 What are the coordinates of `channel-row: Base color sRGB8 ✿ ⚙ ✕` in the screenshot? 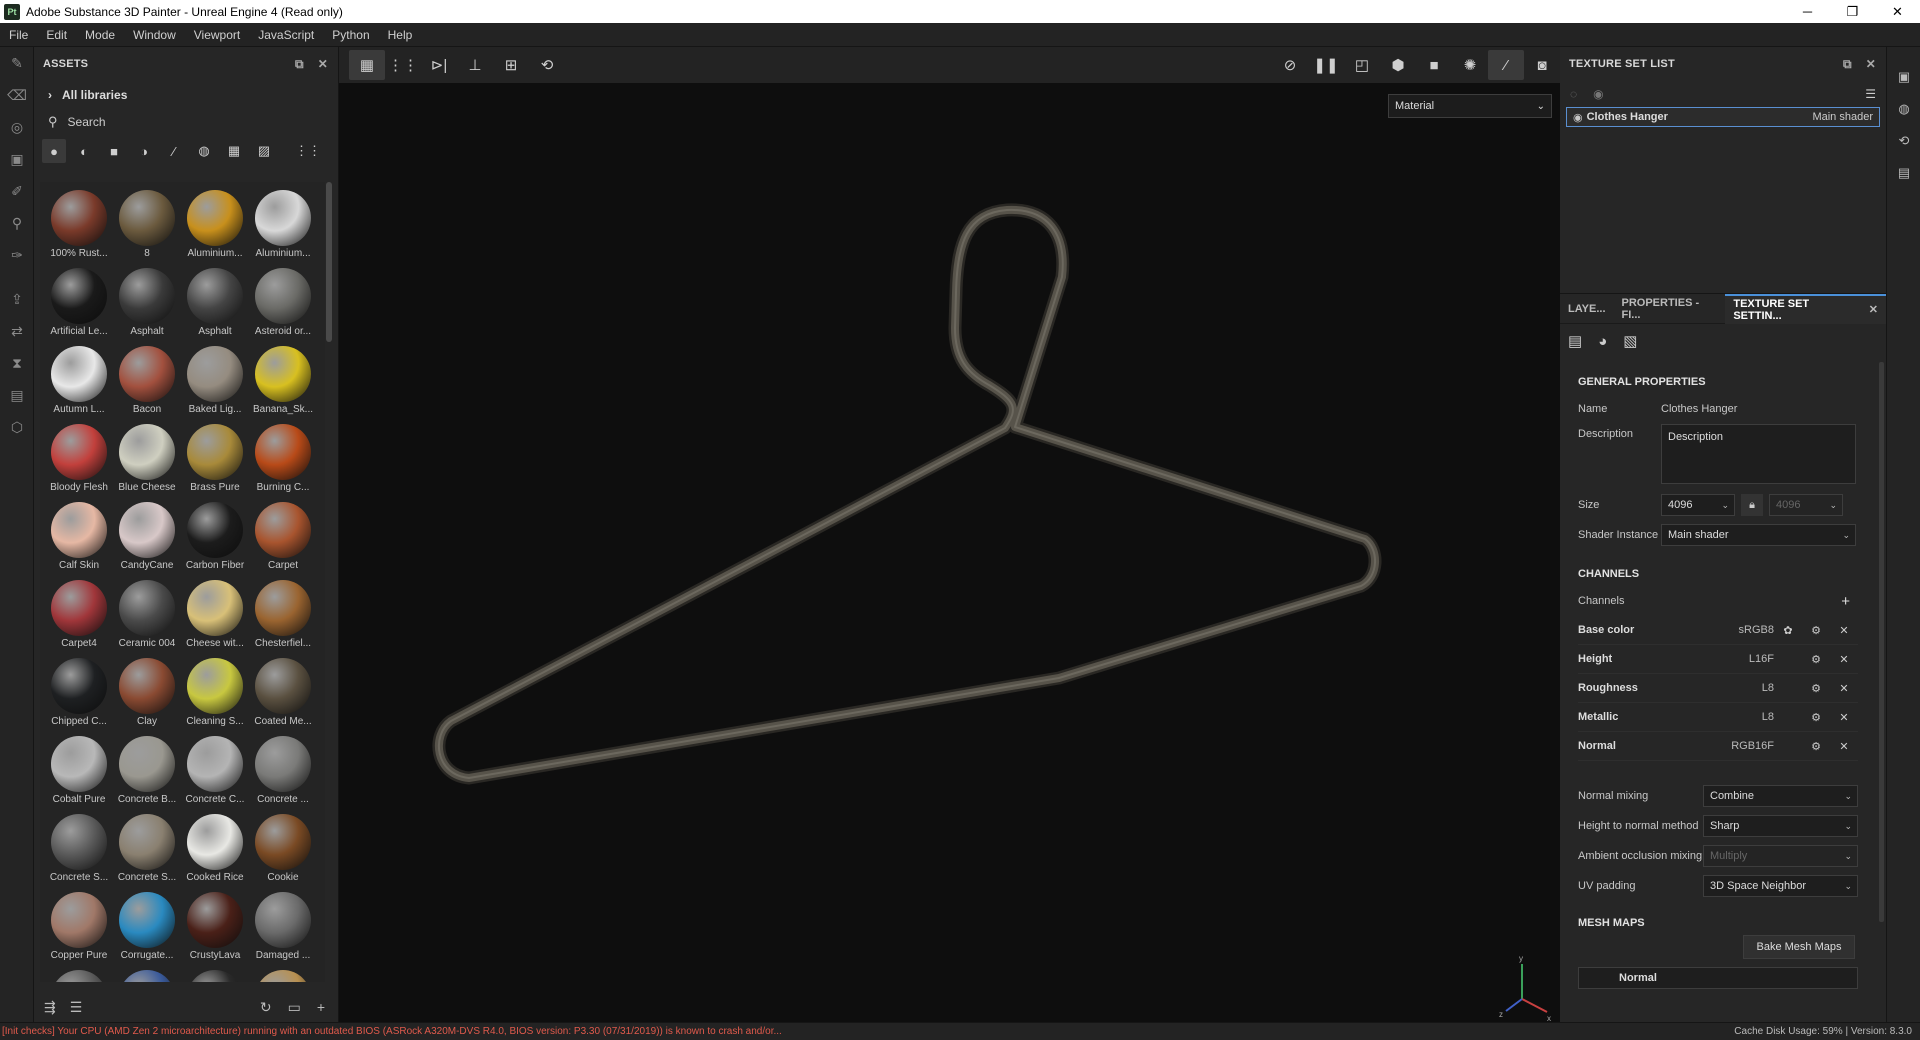 It's located at (1718, 630).